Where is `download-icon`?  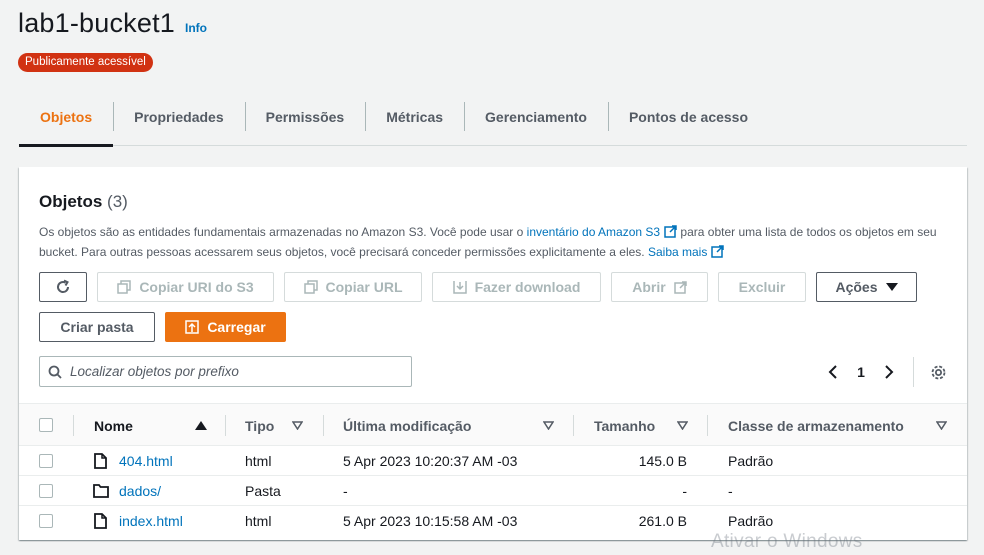
download-icon is located at coordinates (459, 287).